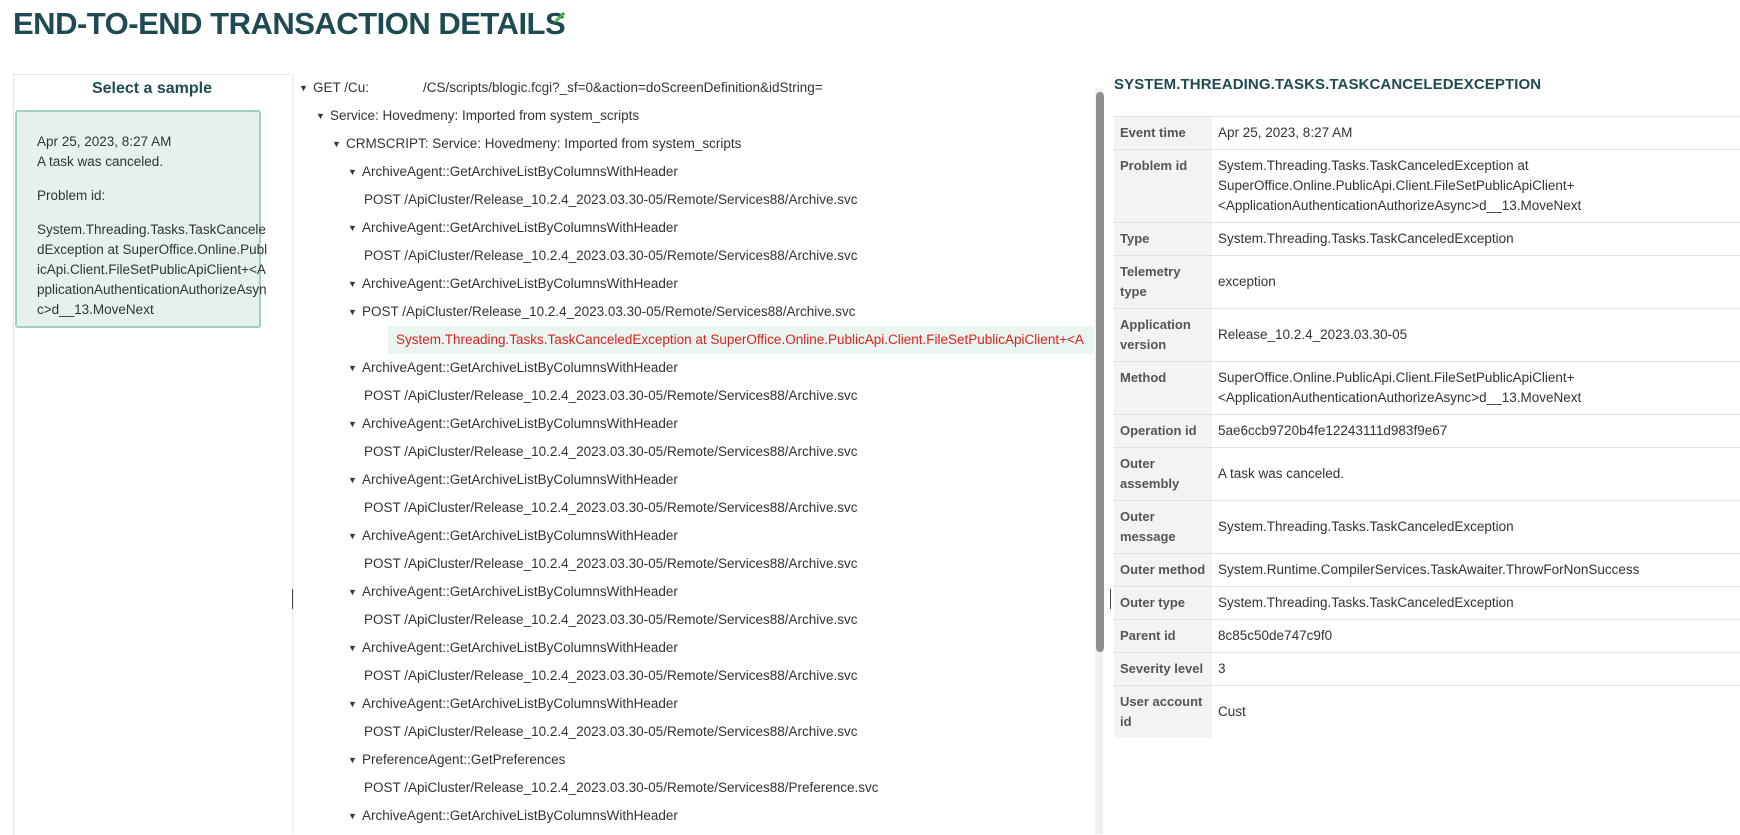 The image size is (1740, 835). What do you see at coordinates (1163, 388) in the screenshot?
I see `details-key: Method` at bounding box center [1163, 388].